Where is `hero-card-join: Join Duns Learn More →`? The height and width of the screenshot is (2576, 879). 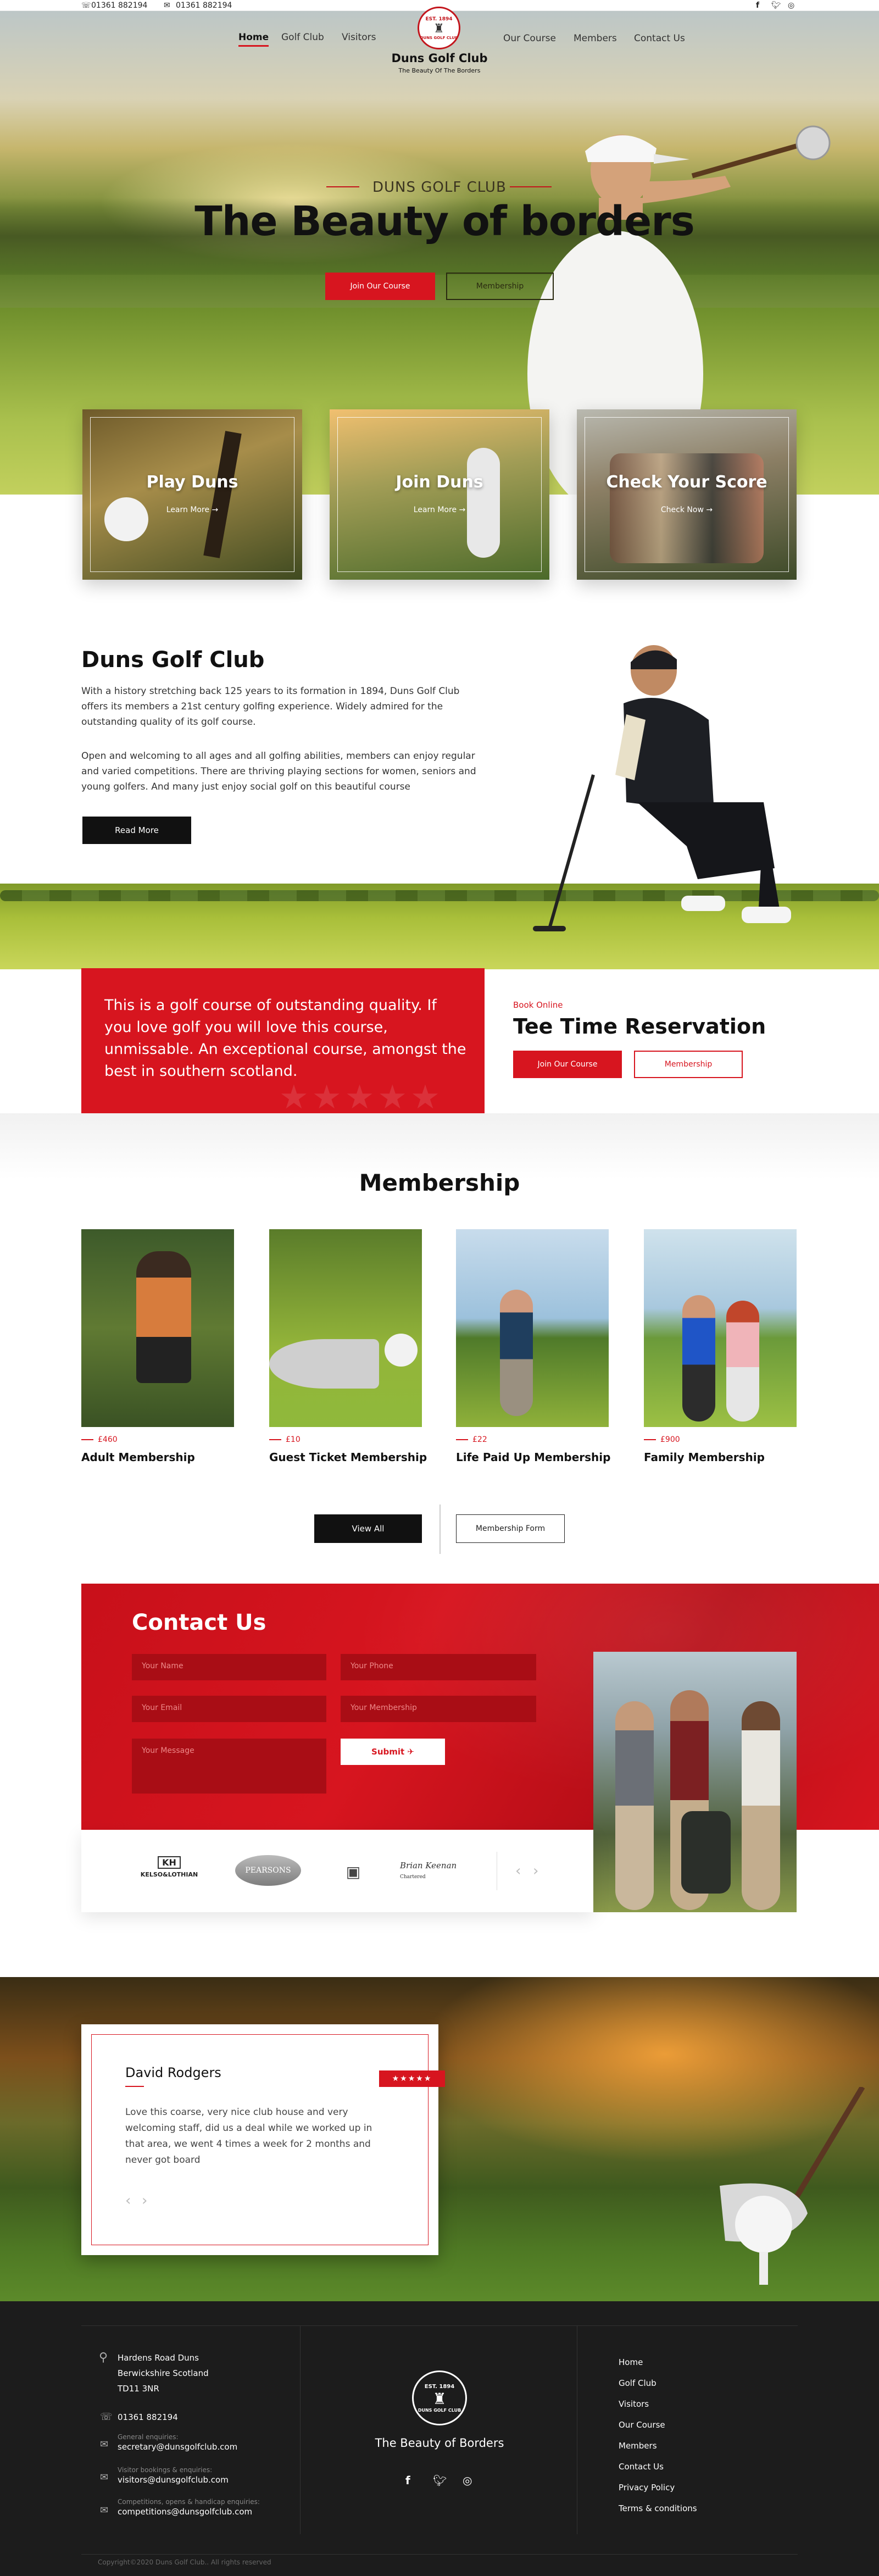 hero-card-join: Join Duns Learn More → is located at coordinates (439, 494).